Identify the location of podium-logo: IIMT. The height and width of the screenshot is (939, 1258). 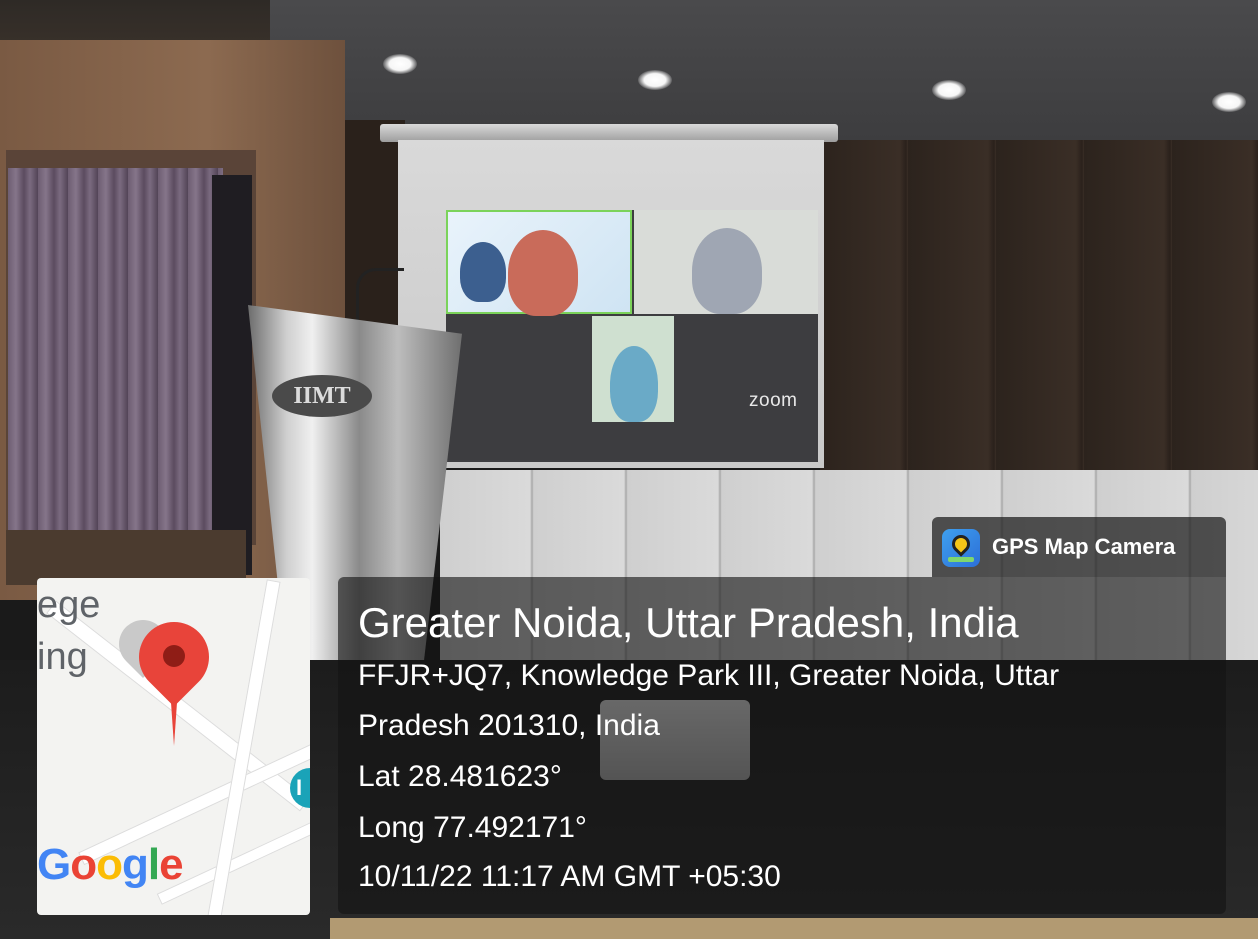
(322, 396).